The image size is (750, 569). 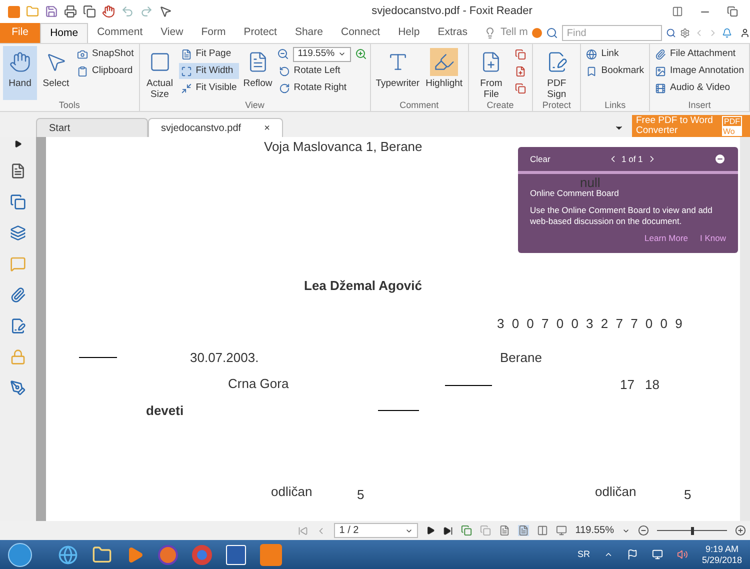 What do you see at coordinates (127, 11) in the screenshot?
I see `undo-icon` at bounding box center [127, 11].